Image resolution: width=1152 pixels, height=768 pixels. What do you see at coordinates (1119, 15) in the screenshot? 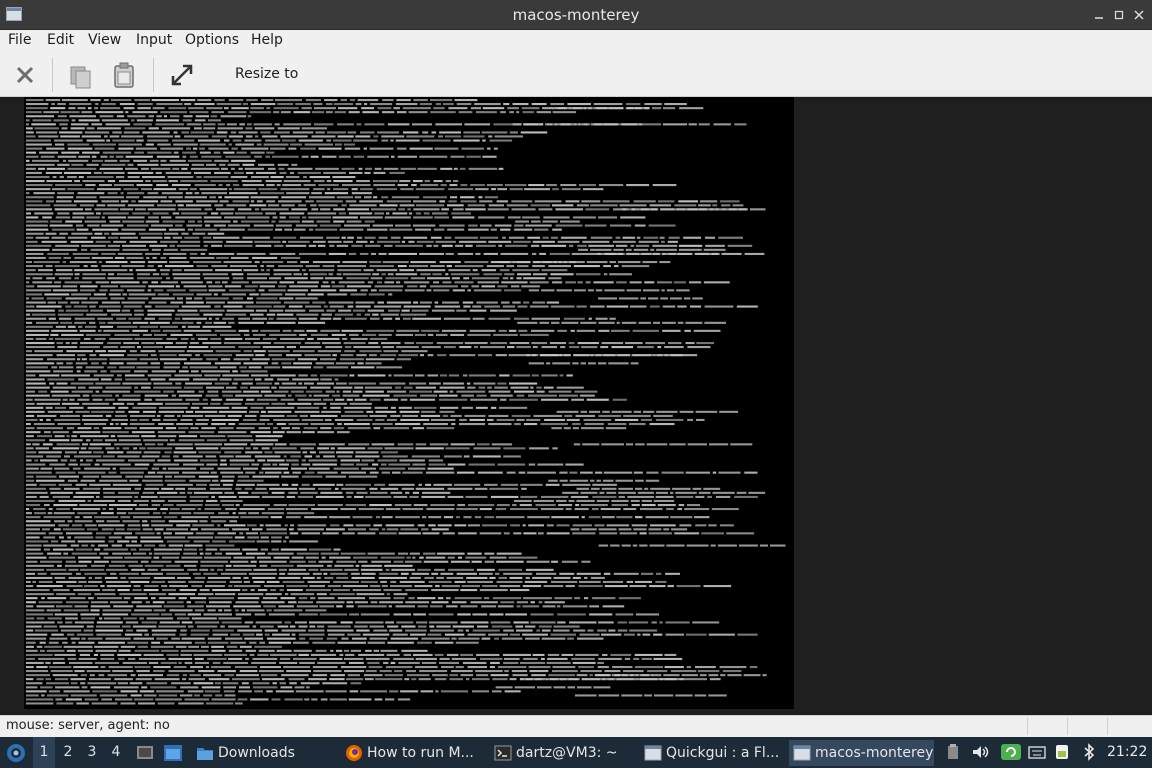
I see `maximize-icon` at bounding box center [1119, 15].